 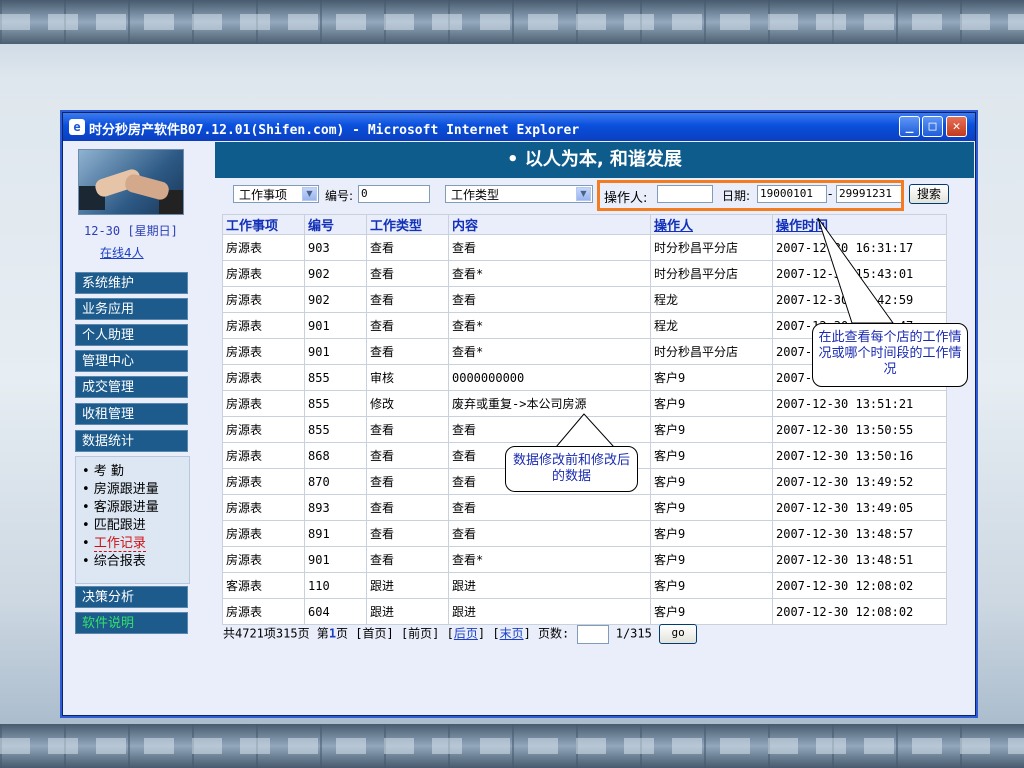 What do you see at coordinates (571, 469) in the screenshot?
I see `middle-annotation: 数据修改前和修改后的数据` at bounding box center [571, 469].